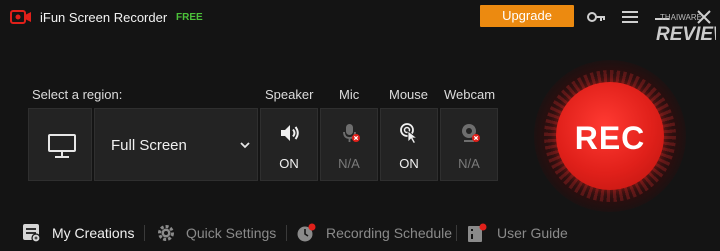  What do you see at coordinates (349, 94) in the screenshot?
I see `mic-label: Mic` at bounding box center [349, 94].